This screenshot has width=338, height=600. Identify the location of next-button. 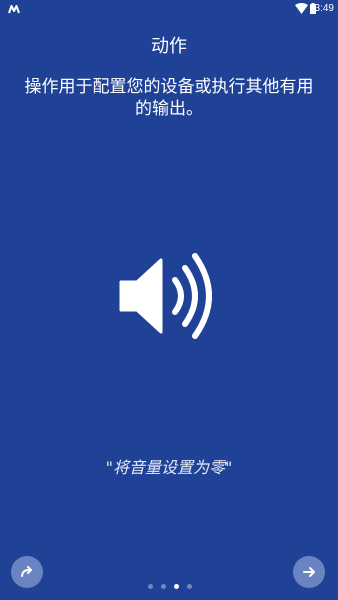
(309, 572).